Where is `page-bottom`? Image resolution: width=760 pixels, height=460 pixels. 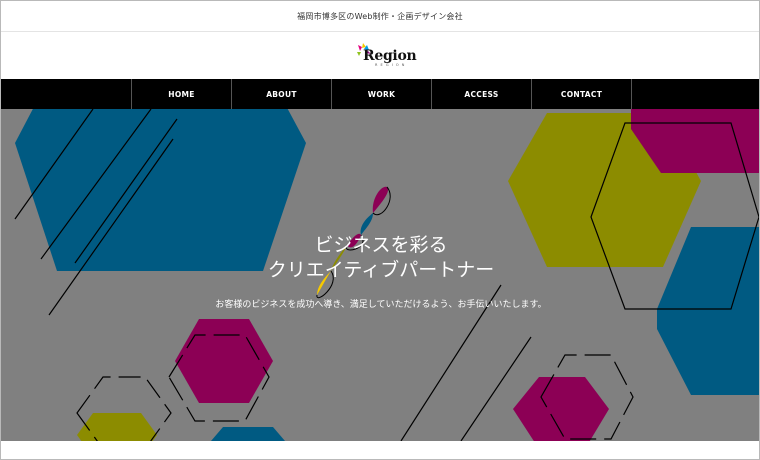 page-bottom is located at coordinates (380, 450).